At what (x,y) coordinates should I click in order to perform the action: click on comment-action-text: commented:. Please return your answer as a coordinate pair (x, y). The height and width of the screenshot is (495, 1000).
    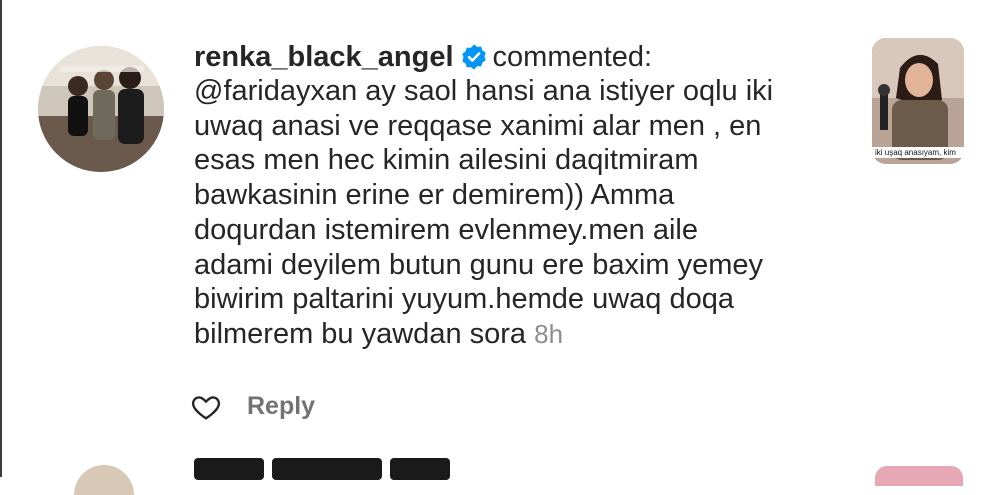
    Looking at the image, I should click on (572, 57).